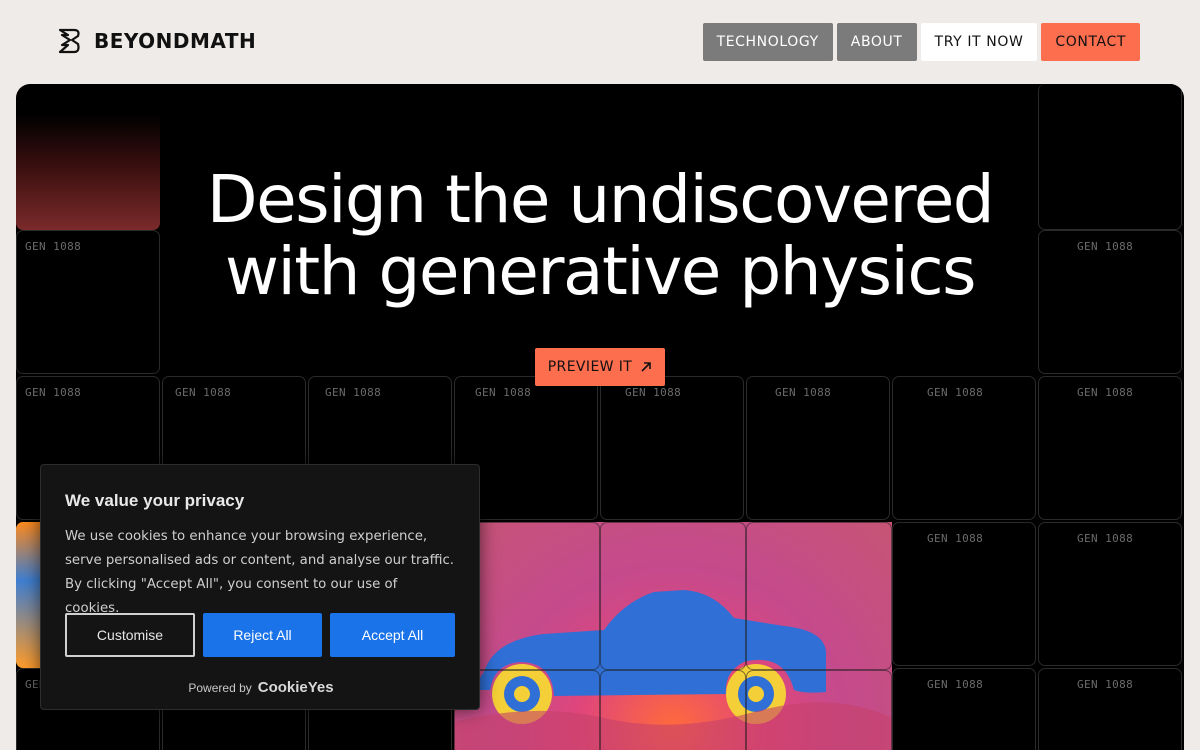 The image size is (1200, 750). What do you see at coordinates (220, 687) in the screenshot?
I see `powered-by-label: Powered by` at bounding box center [220, 687].